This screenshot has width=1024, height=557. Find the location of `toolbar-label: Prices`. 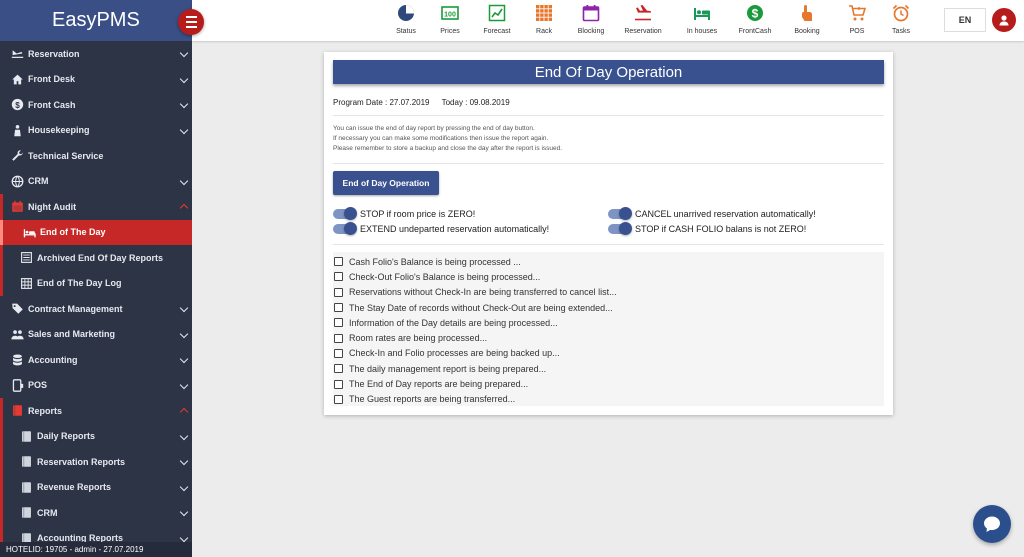

toolbar-label: Prices is located at coordinates (450, 31).